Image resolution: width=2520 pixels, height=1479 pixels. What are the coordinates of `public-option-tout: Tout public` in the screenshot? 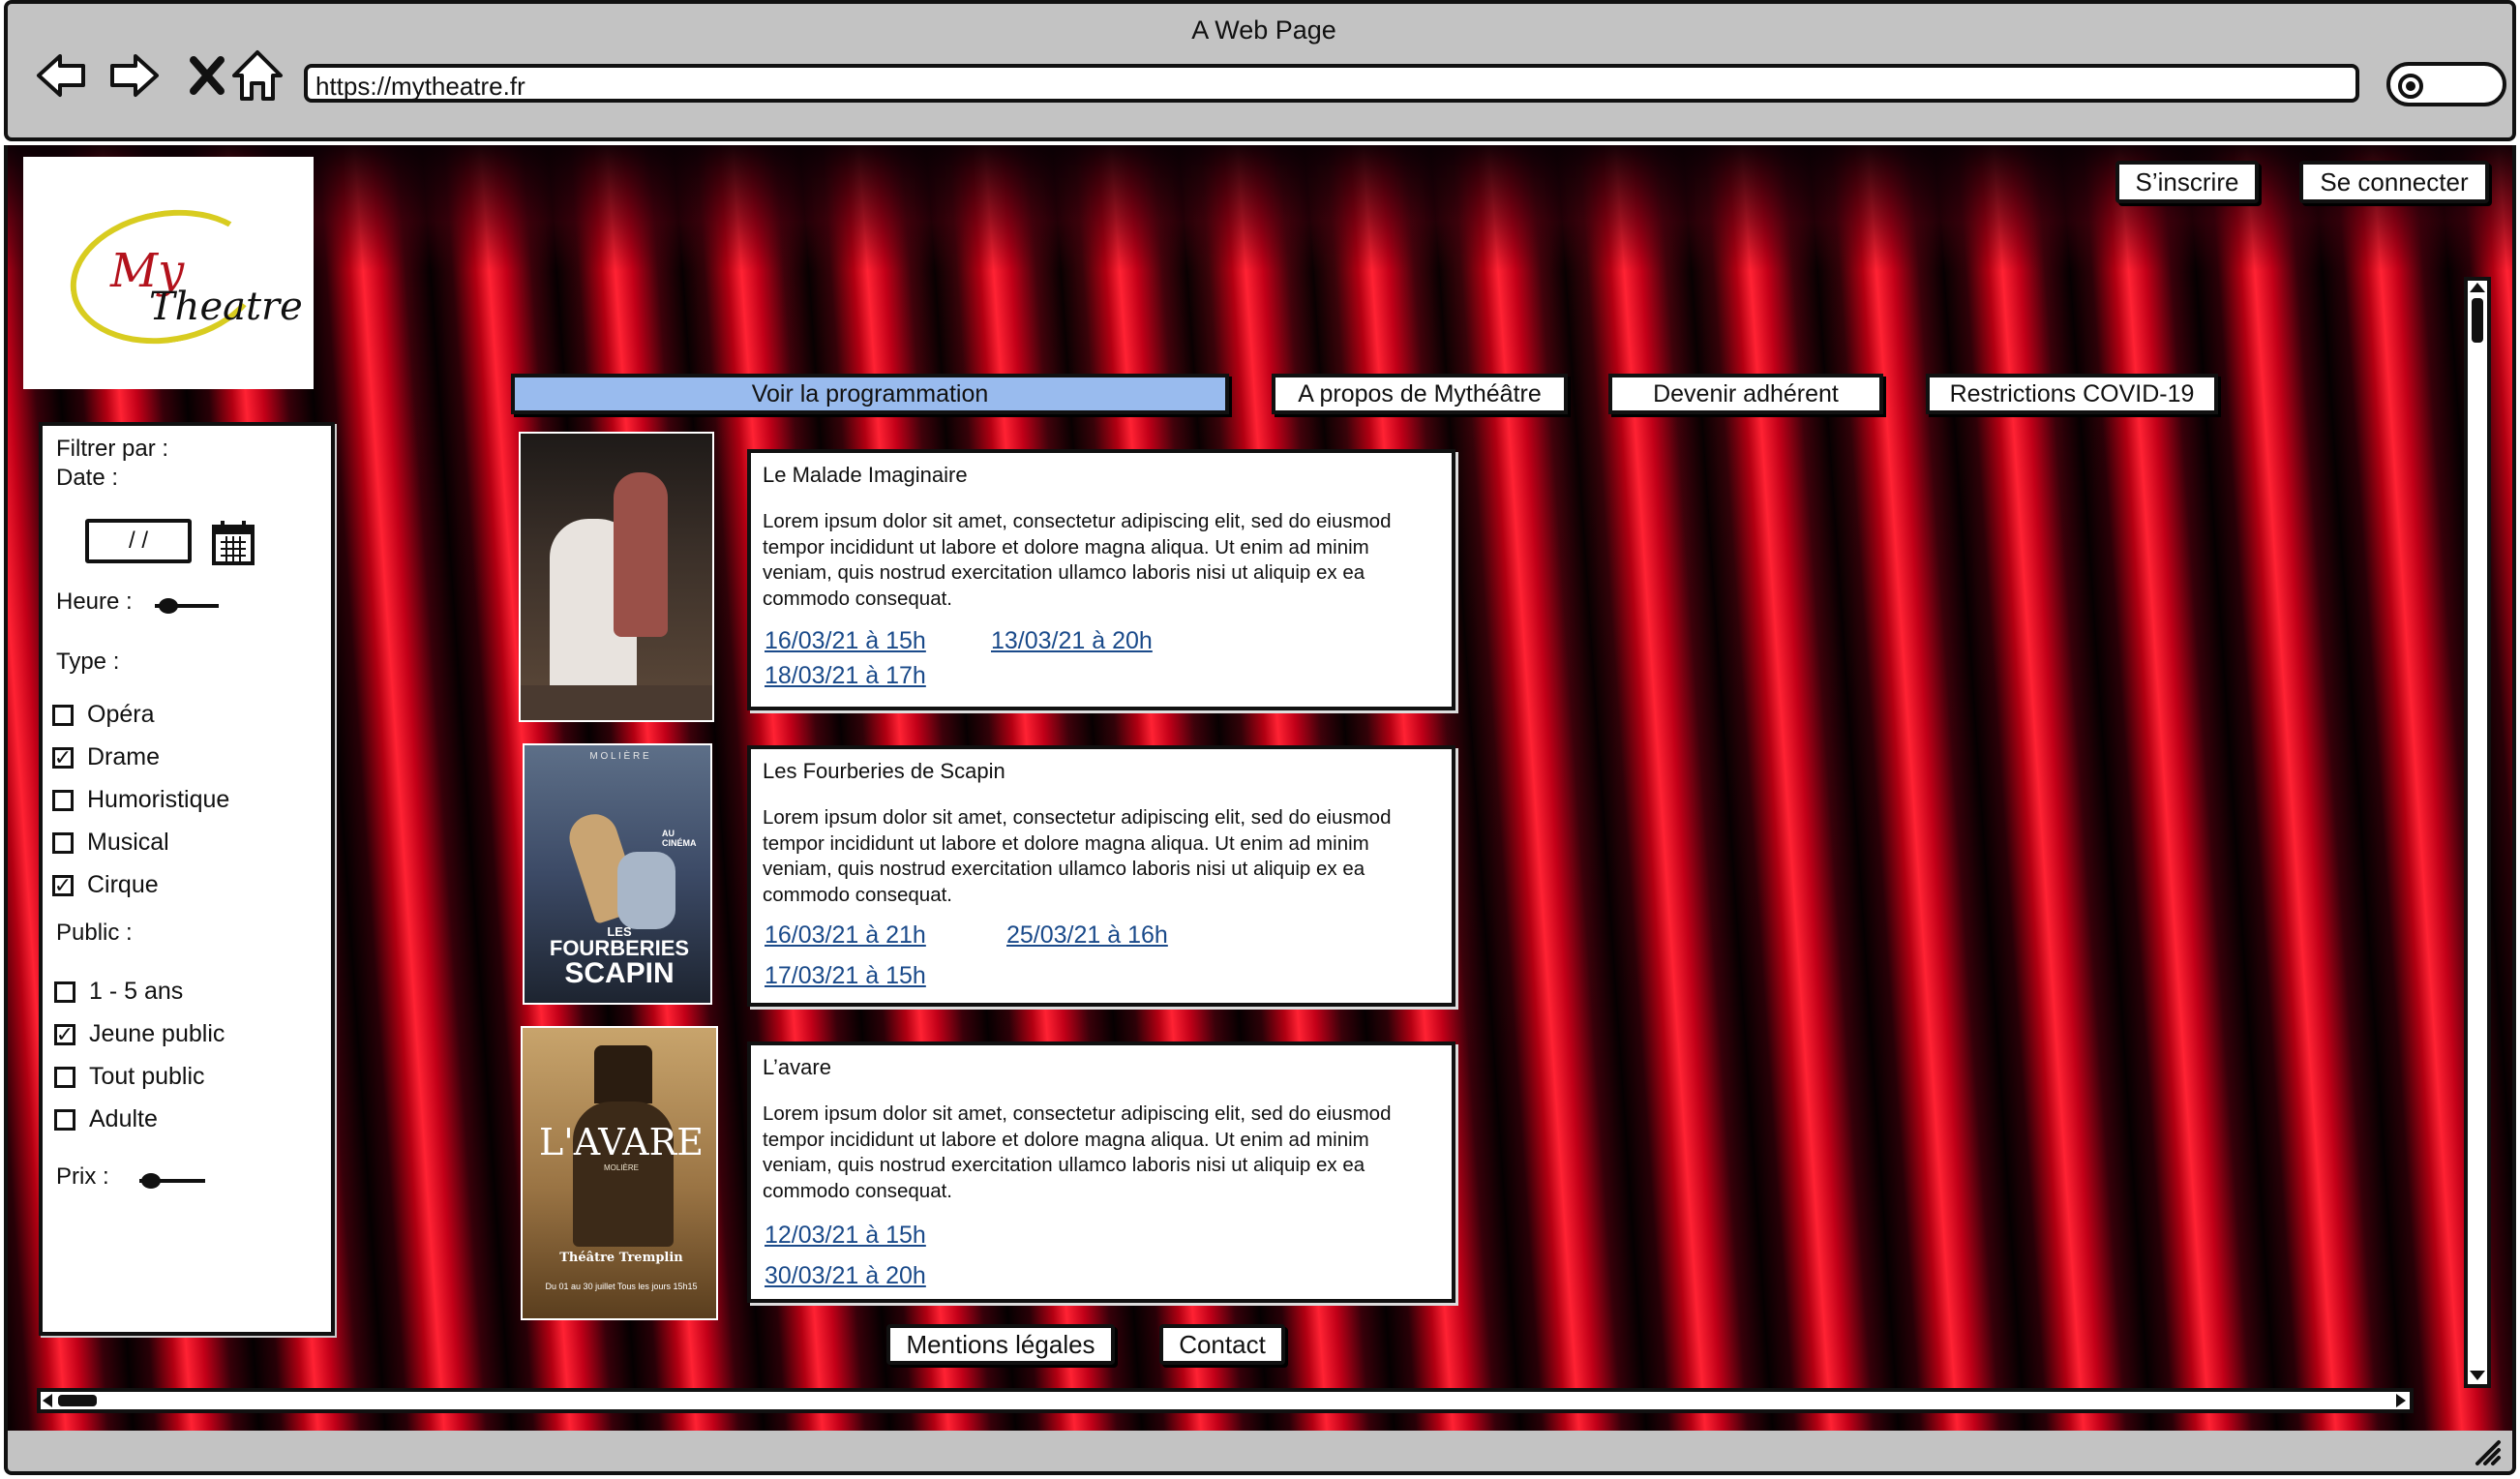 It's located at (130, 1077).